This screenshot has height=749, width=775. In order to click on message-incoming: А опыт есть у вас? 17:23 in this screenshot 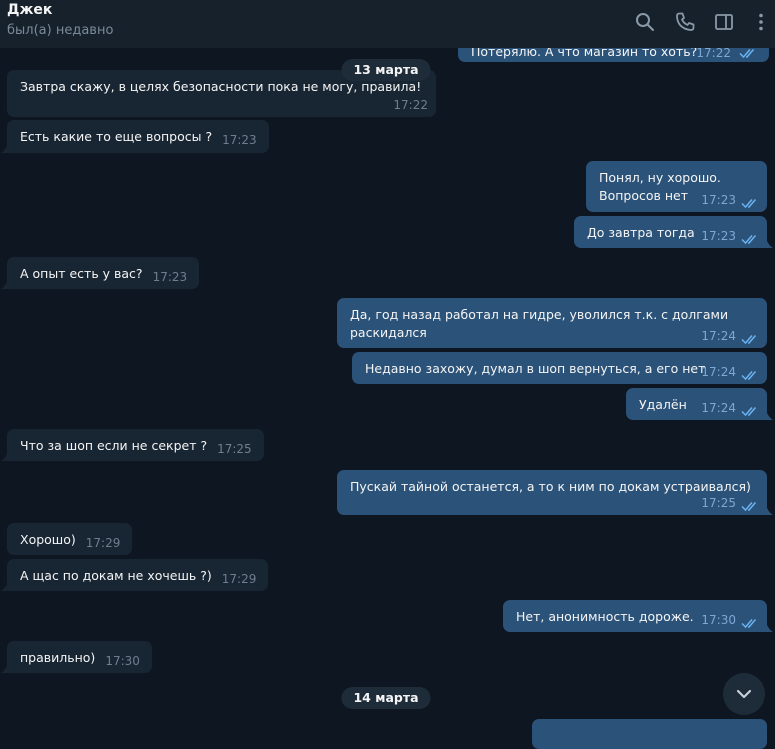, I will do `click(100, 273)`.